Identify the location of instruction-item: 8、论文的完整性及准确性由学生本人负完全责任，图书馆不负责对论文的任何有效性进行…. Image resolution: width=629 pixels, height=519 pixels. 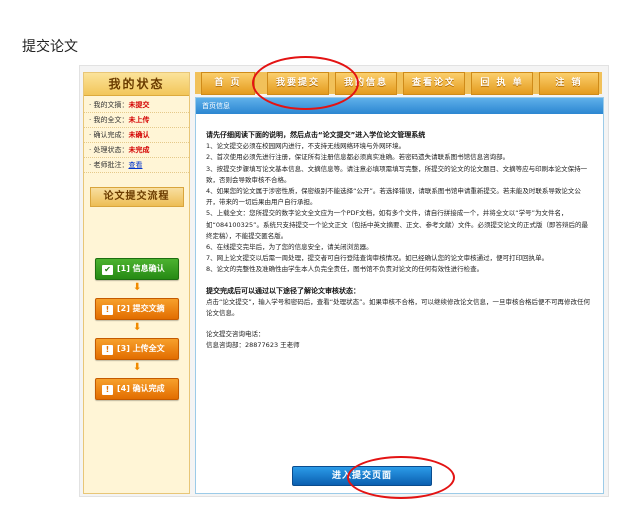
(345, 269).